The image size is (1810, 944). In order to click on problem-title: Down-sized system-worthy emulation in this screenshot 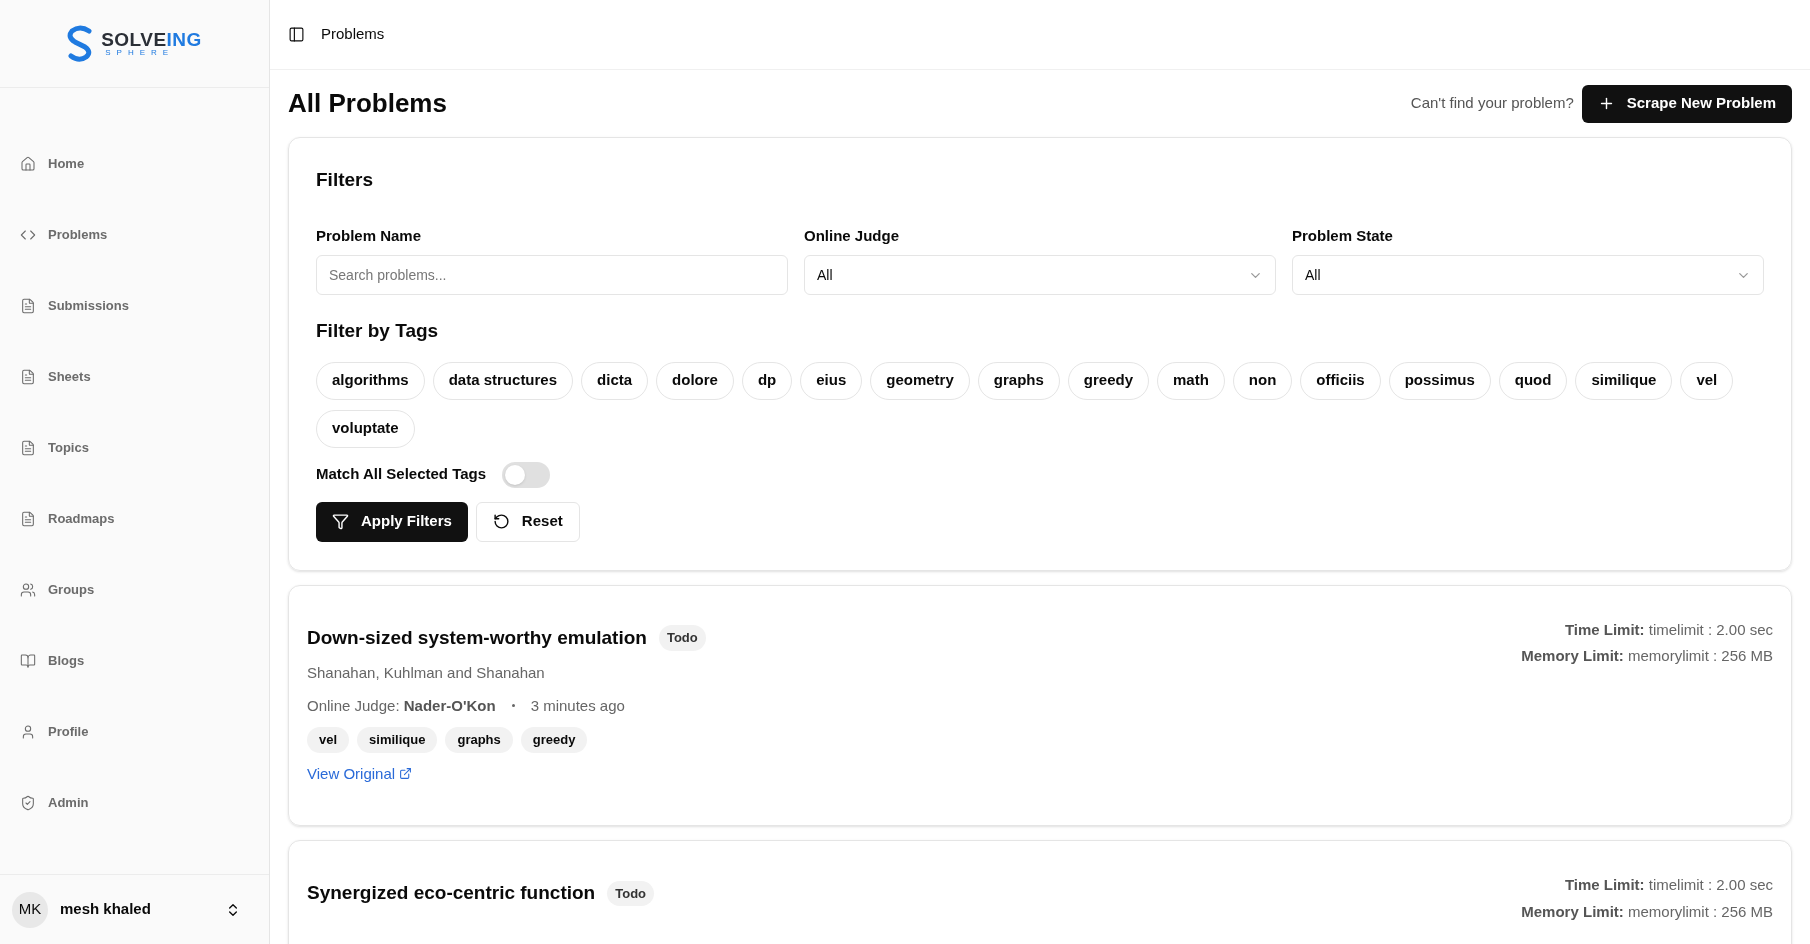, I will do `click(477, 637)`.